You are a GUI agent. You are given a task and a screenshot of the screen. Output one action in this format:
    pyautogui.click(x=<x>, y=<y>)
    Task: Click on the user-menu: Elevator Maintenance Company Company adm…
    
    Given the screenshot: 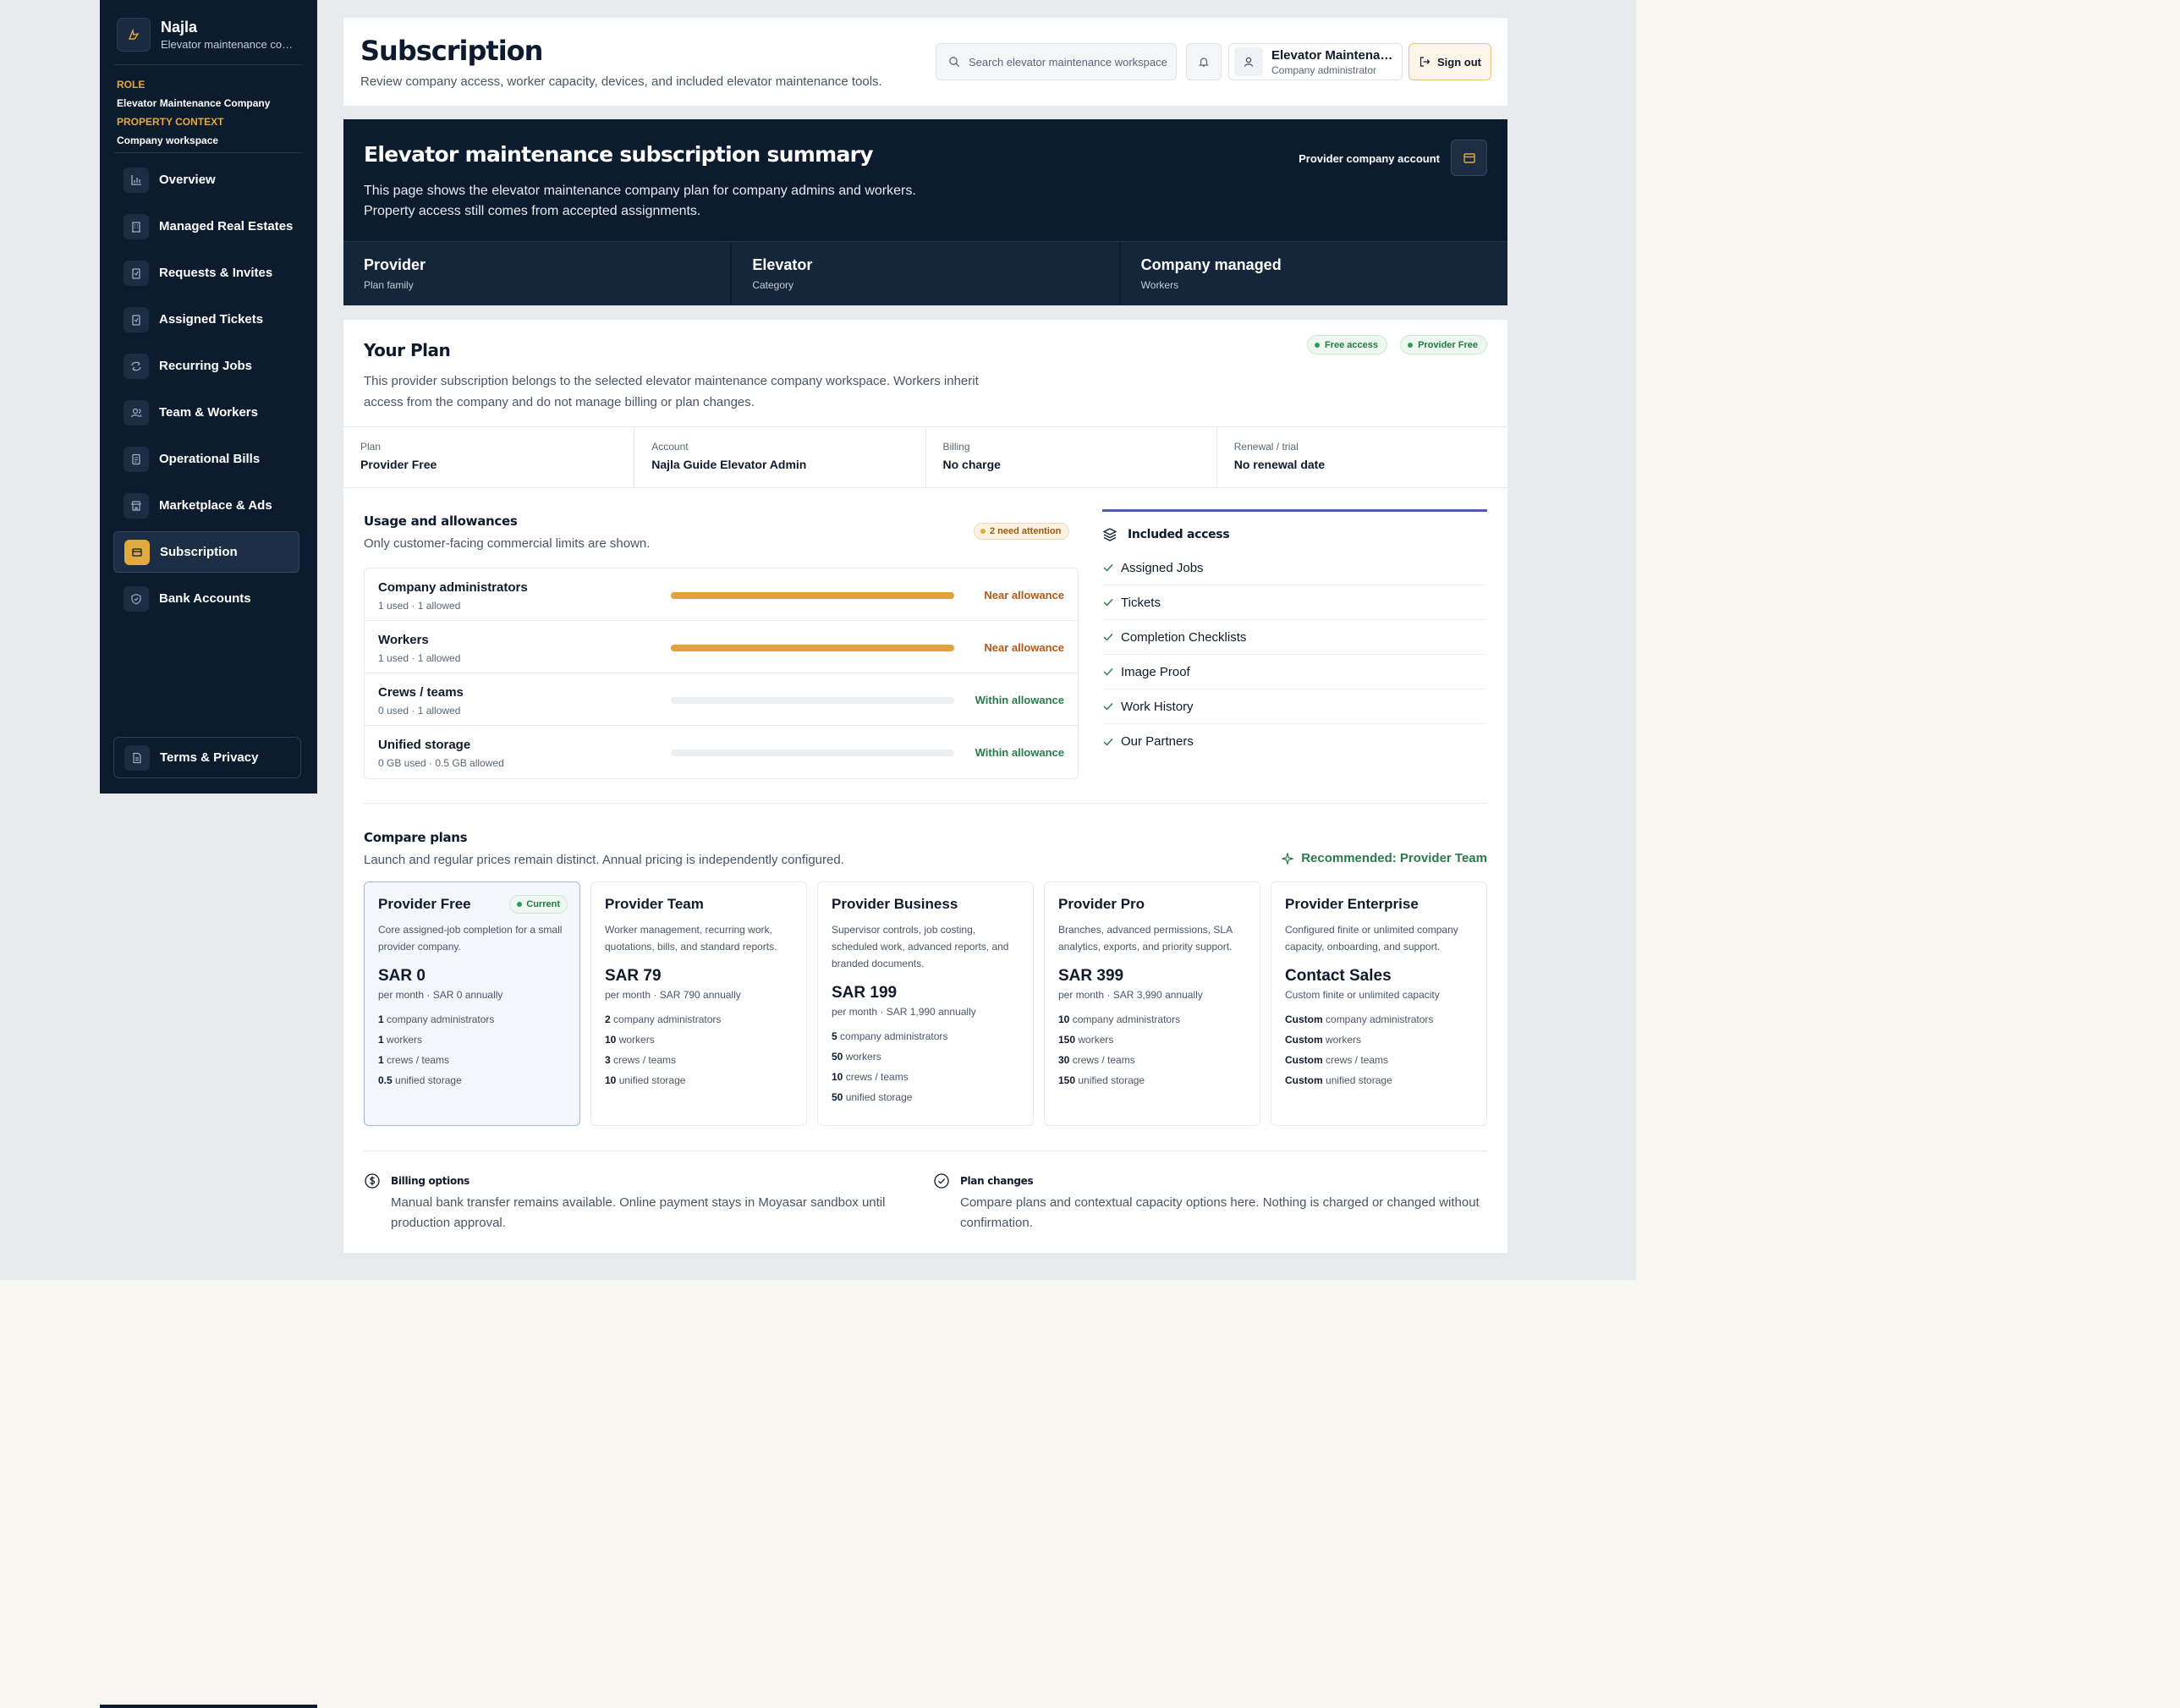 What is the action you would take?
    pyautogui.click(x=1316, y=61)
    